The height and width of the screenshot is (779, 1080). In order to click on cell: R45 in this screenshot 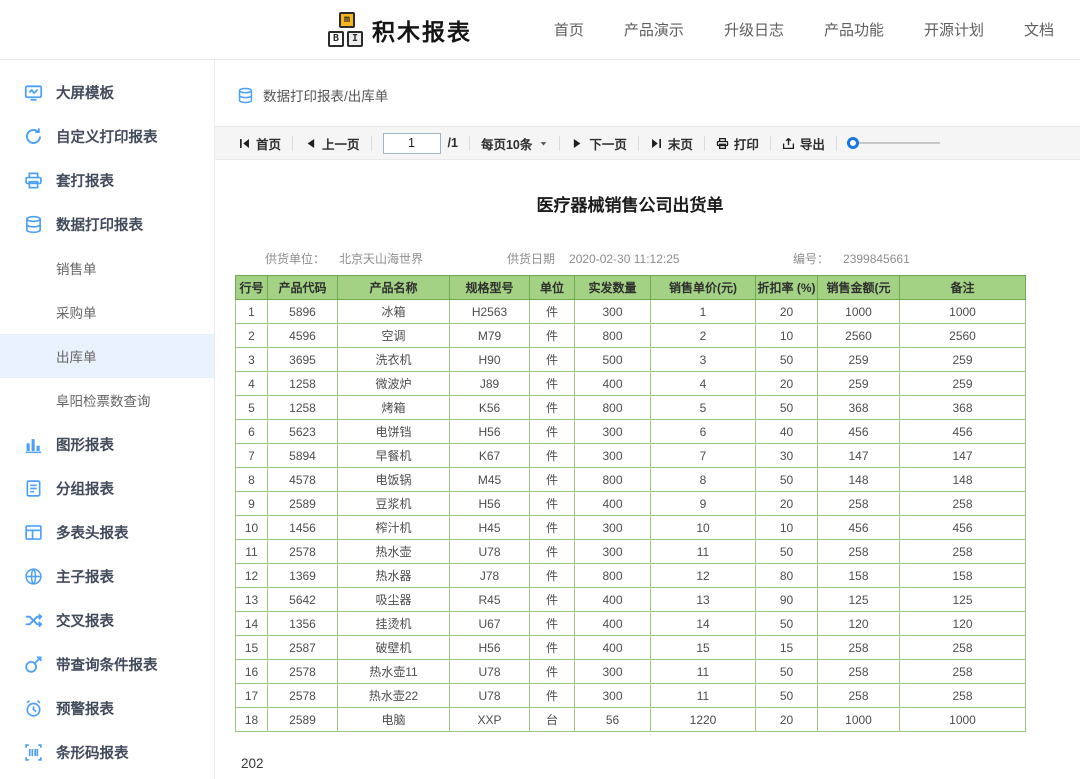, I will do `click(489, 599)`.